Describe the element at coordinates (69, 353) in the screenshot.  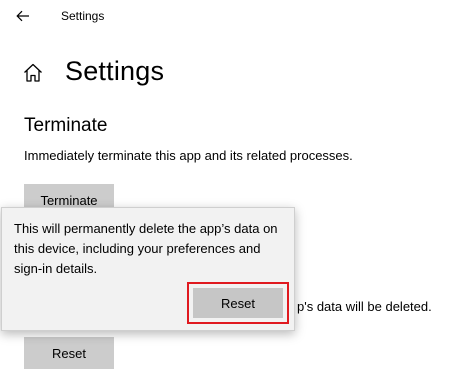
I see `reset-button: Reset` at that location.